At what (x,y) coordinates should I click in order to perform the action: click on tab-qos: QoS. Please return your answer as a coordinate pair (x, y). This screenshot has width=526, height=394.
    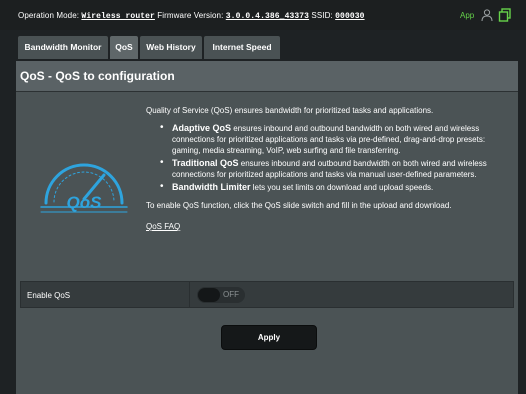
    Looking at the image, I should click on (124, 47).